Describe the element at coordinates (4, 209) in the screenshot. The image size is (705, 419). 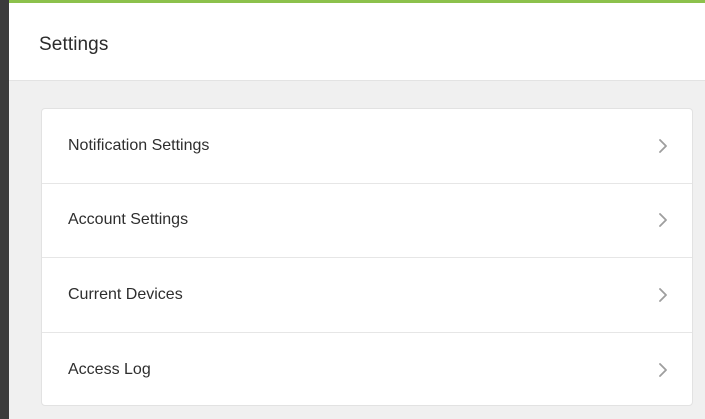
I see `left-sidebar-edge` at that location.